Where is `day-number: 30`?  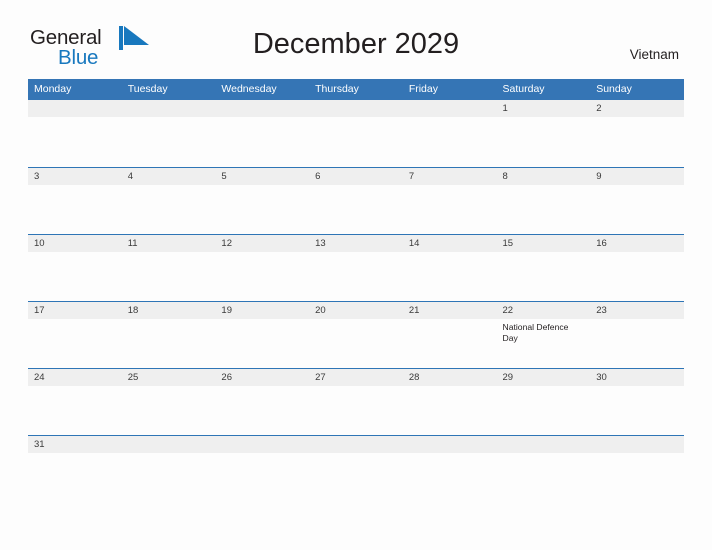 day-number: 30 is located at coordinates (637, 377).